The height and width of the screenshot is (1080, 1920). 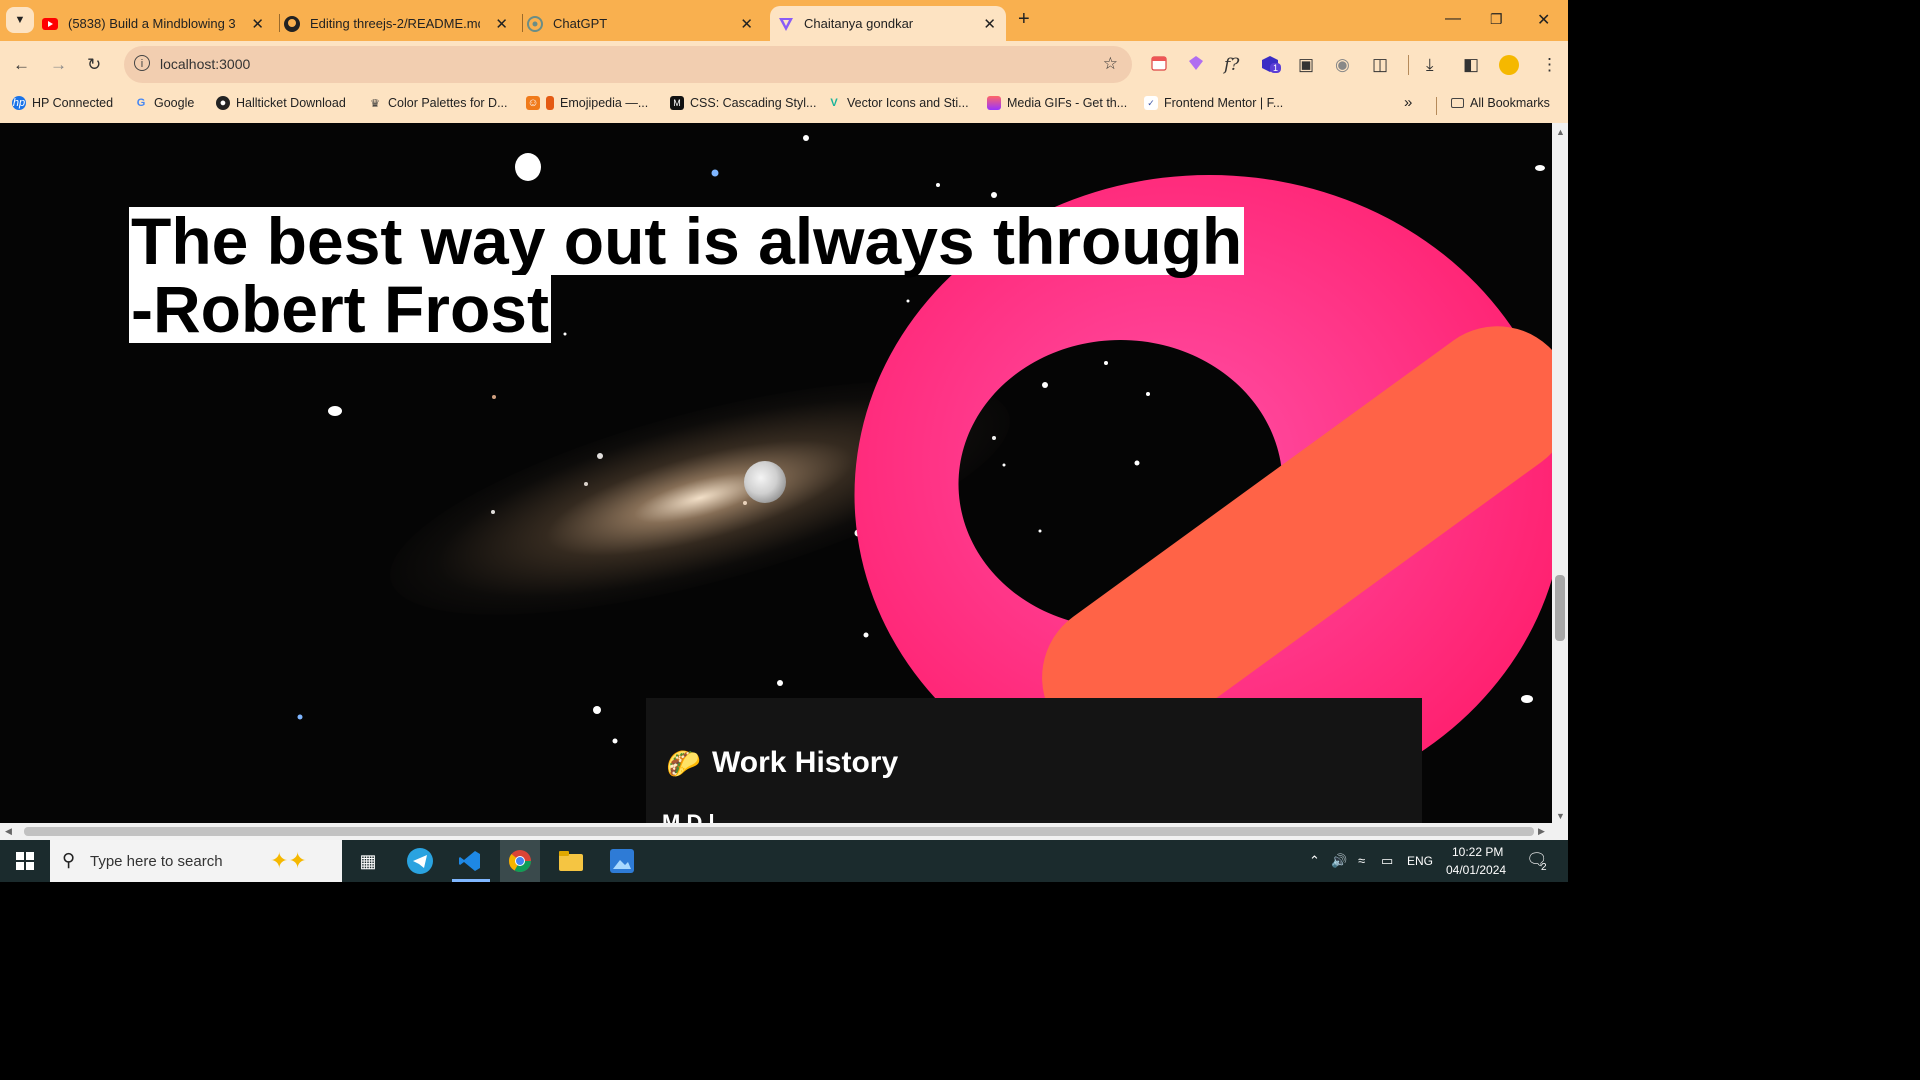 What do you see at coordinates (834, 103) in the screenshot?
I see `vector-icon: V` at bounding box center [834, 103].